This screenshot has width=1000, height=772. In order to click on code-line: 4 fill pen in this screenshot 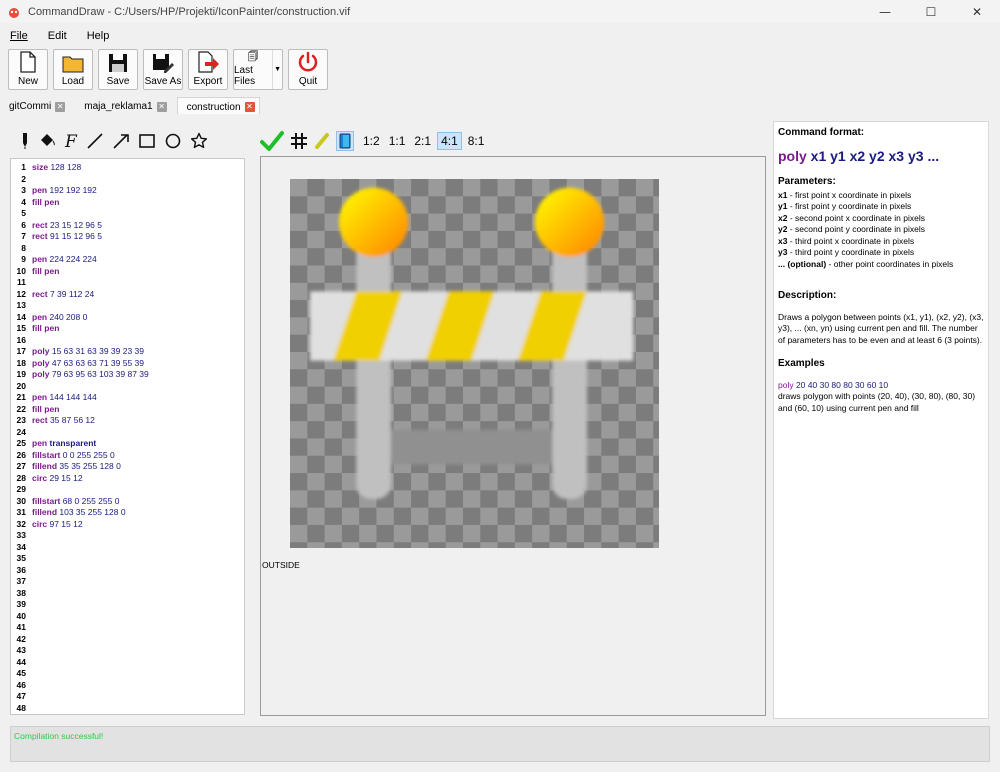, I will do `click(127, 203)`.